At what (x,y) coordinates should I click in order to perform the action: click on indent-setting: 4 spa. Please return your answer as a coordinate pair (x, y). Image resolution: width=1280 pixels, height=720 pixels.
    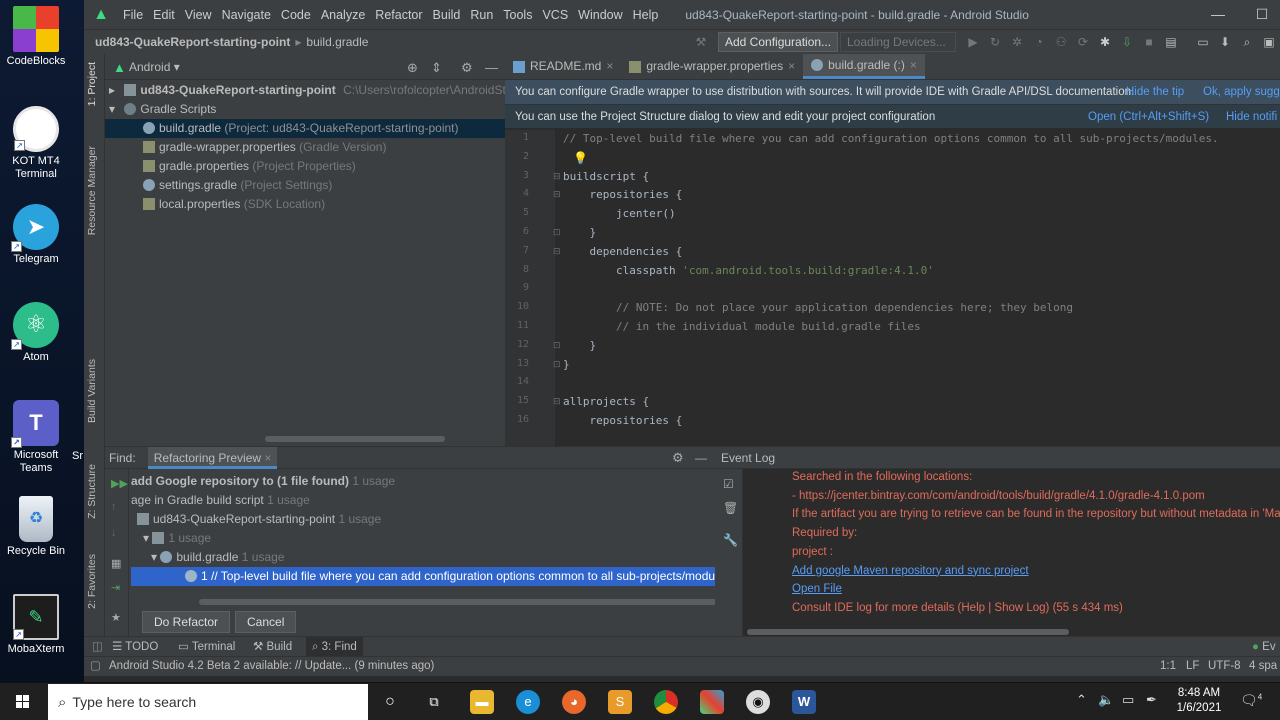
    Looking at the image, I should click on (1263, 666).